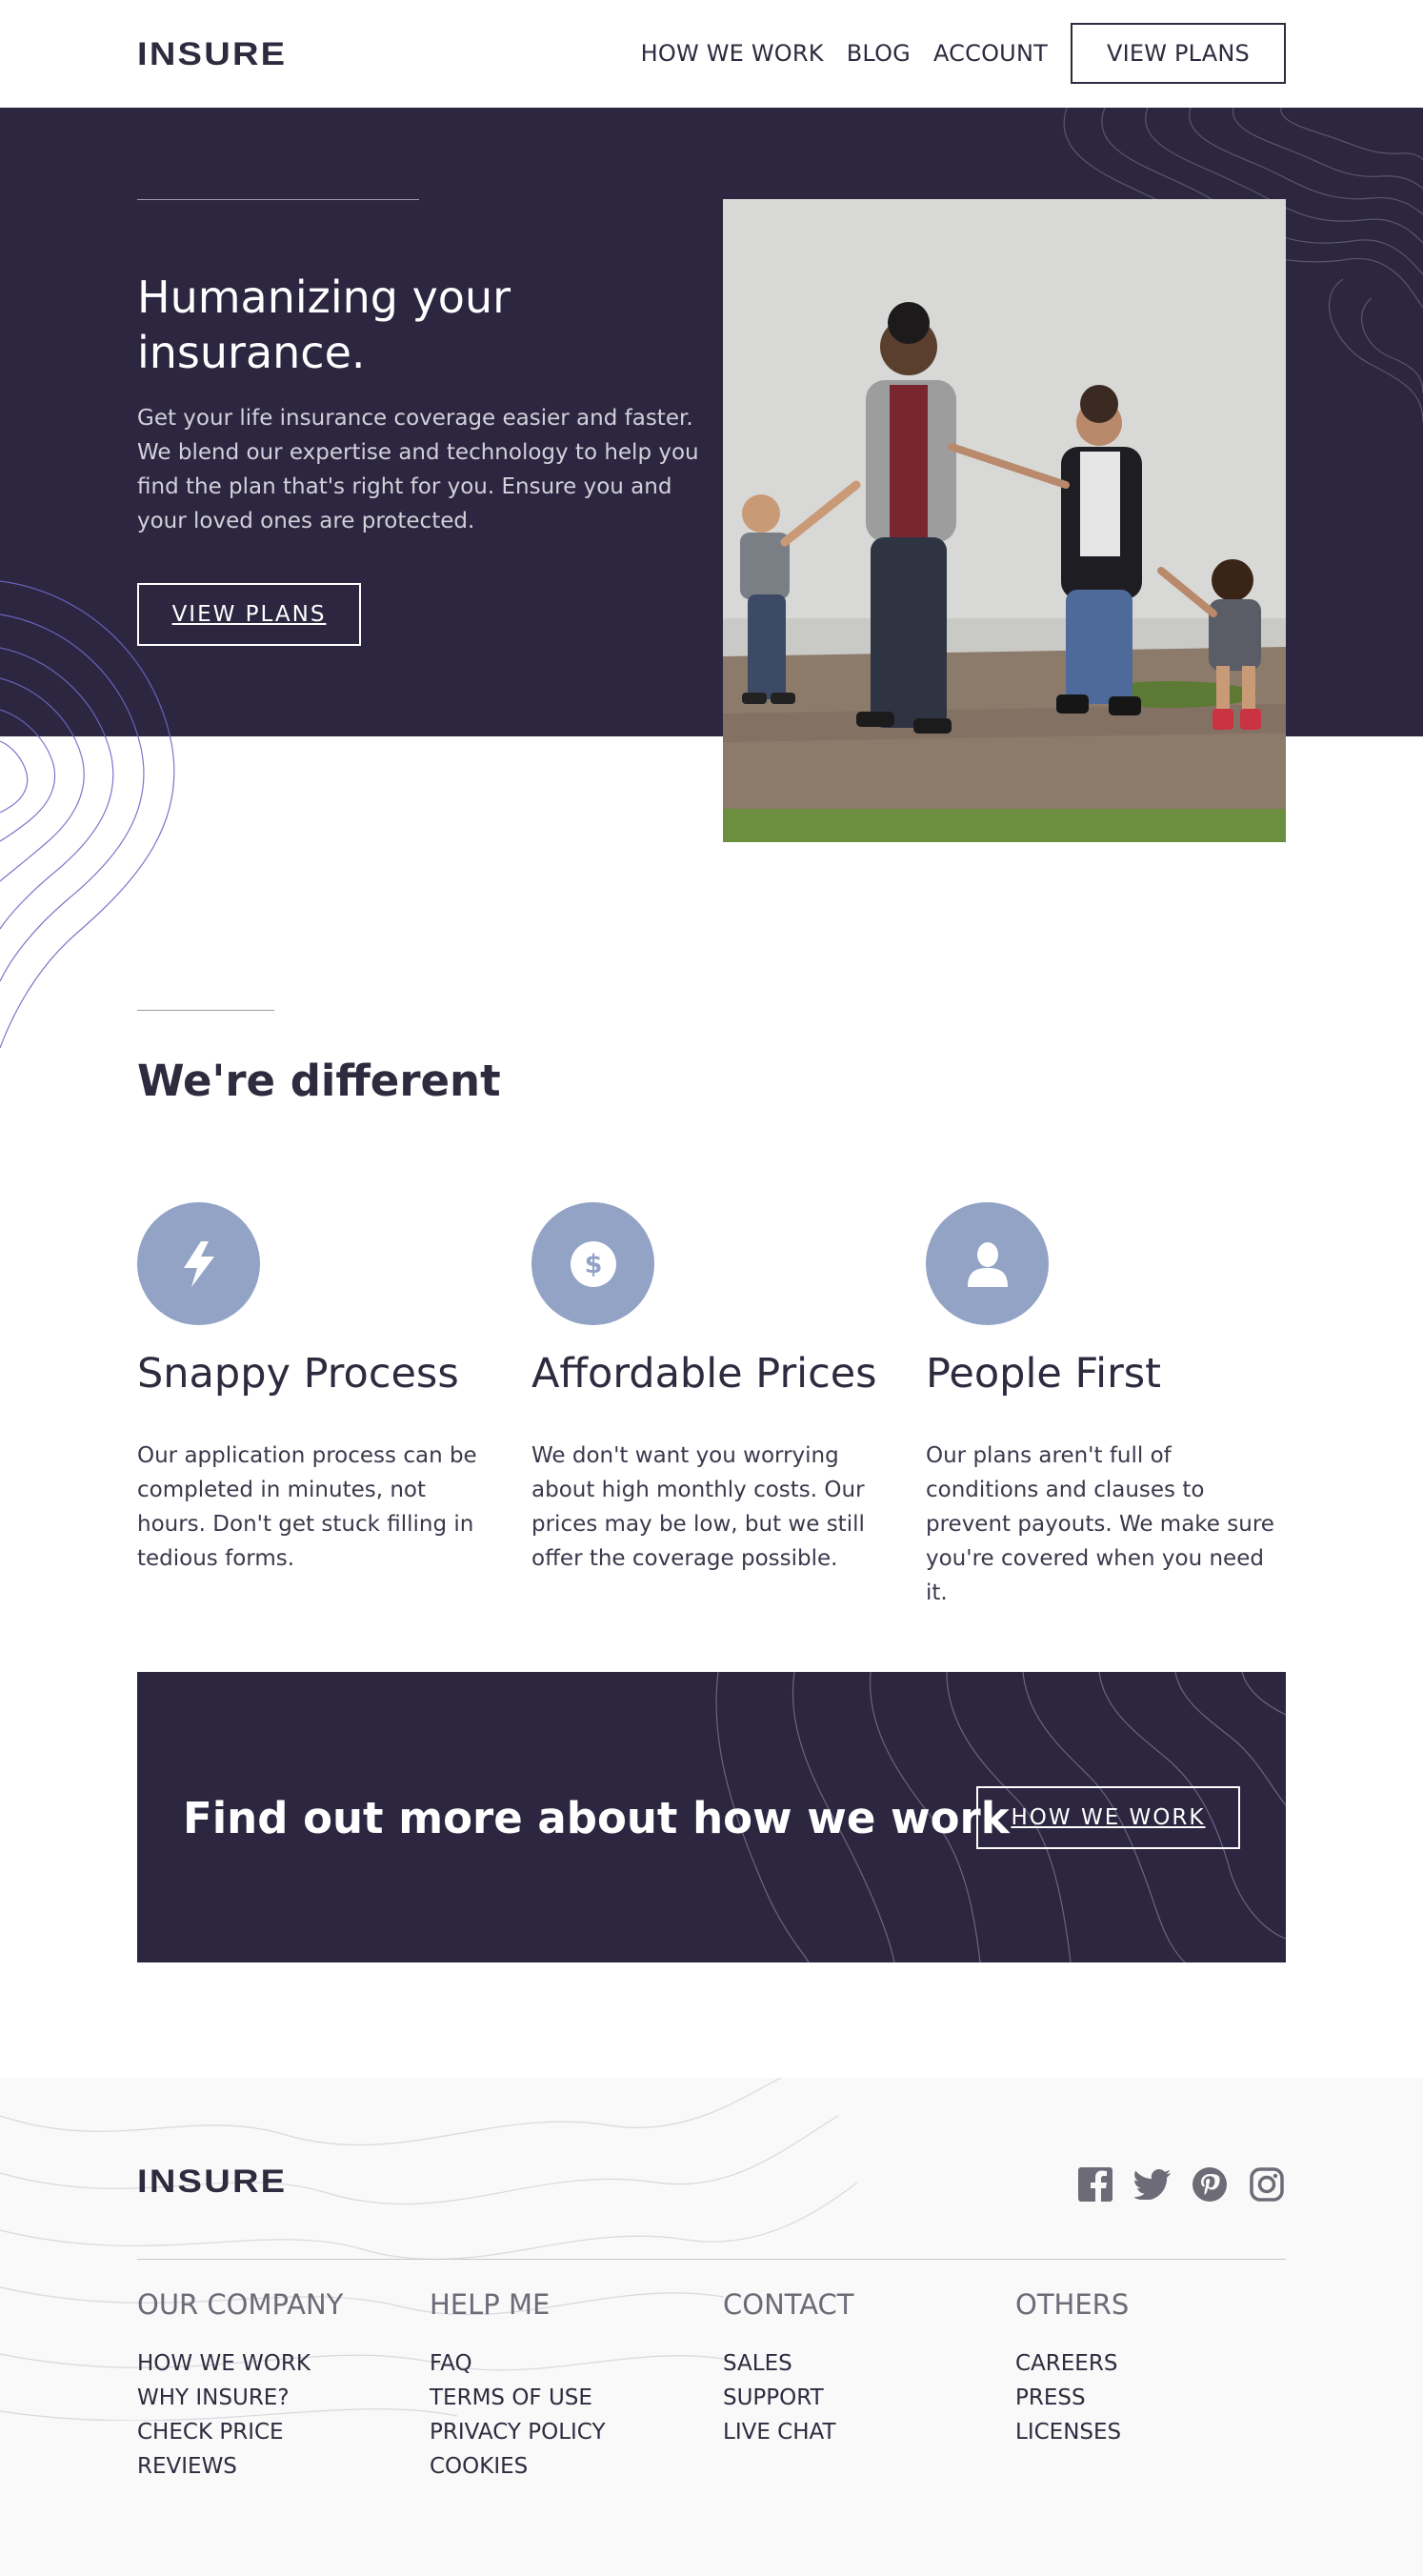  What do you see at coordinates (280, 2467) in the screenshot?
I see `footer-link: REVIEWS` at bounding box center [280, 2467].